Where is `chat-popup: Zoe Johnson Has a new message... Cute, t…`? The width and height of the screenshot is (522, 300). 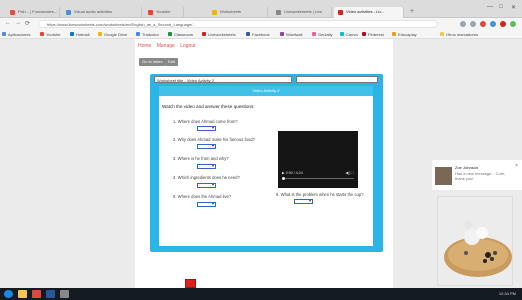
chat-popup: Zoe Johnson Has a new message... Cute, t… is located at coordinates (477, 224).